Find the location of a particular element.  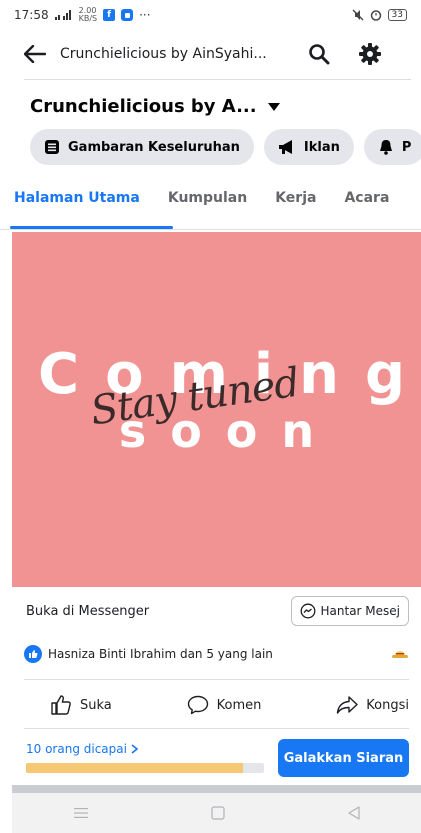

bell-icon is located at coordinates (385, 147).